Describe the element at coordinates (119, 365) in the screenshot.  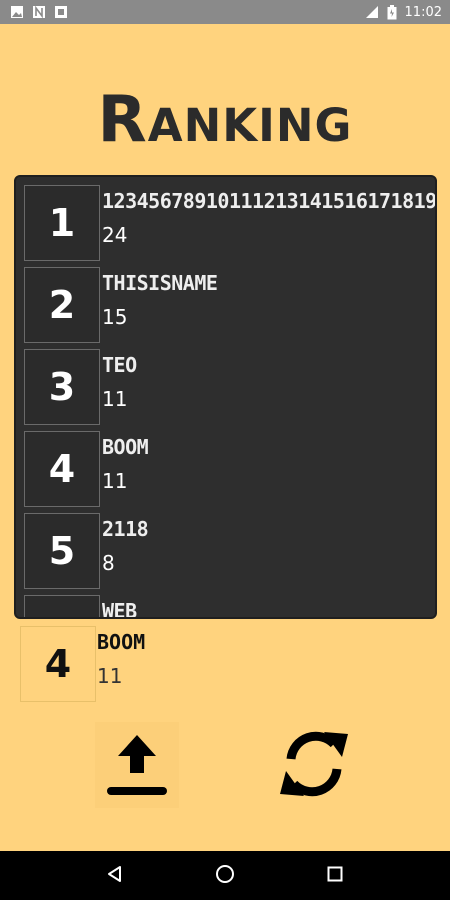
I see `player-name: TEO` at that location.